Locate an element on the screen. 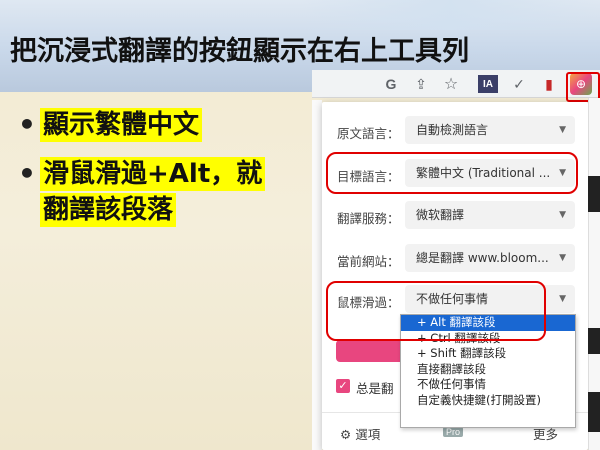  source-language-select: 自動檢測語言 ▼ is located at coordinates (490, 130).